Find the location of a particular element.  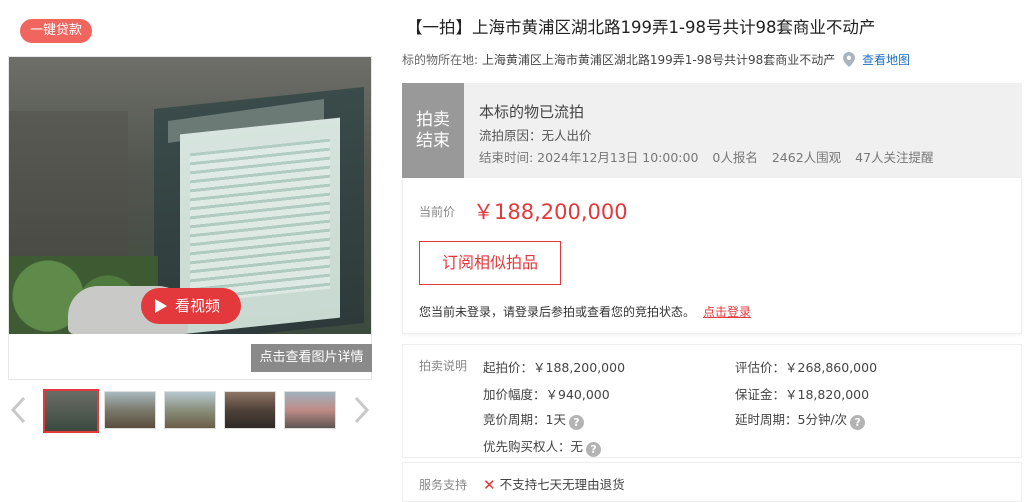

service-panel: 服务支持 ✕ 不支持七天无理由退货 is located at coordinates (712, 482).